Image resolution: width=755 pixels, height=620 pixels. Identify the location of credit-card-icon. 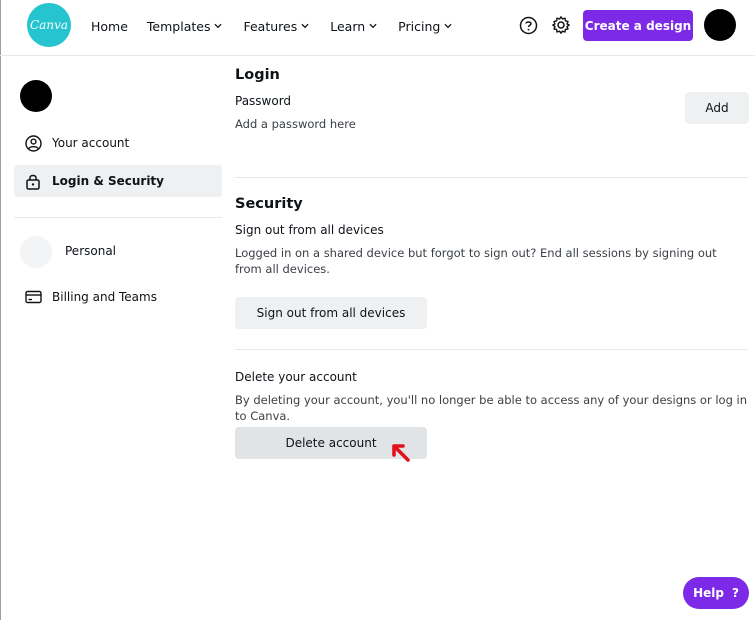
(33, 297).